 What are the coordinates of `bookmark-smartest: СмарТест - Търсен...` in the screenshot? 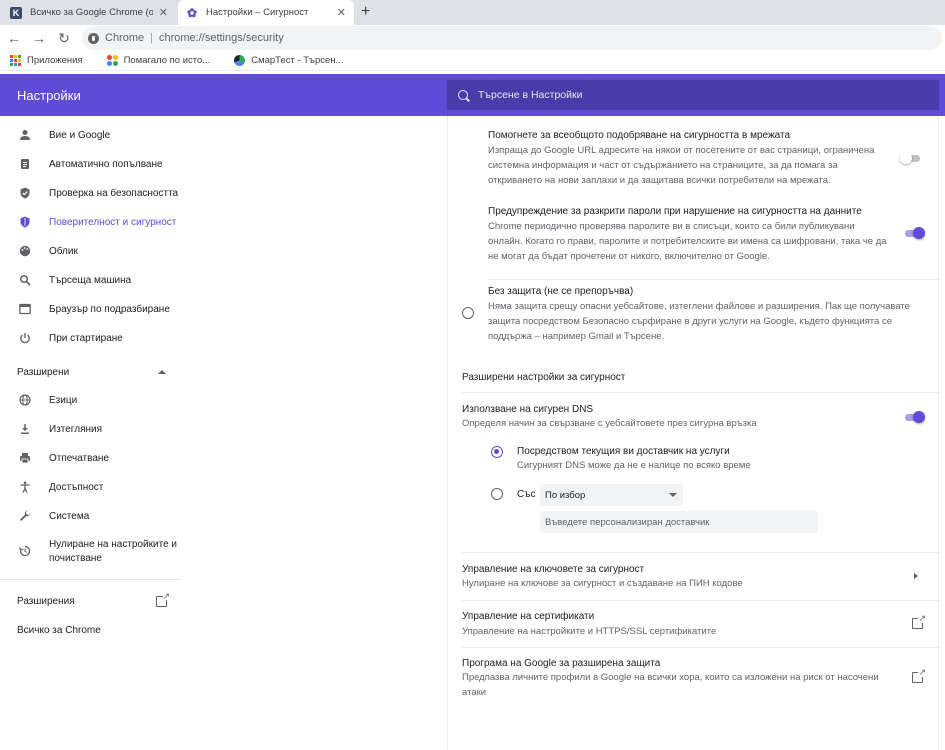 It's located at (288, 60).